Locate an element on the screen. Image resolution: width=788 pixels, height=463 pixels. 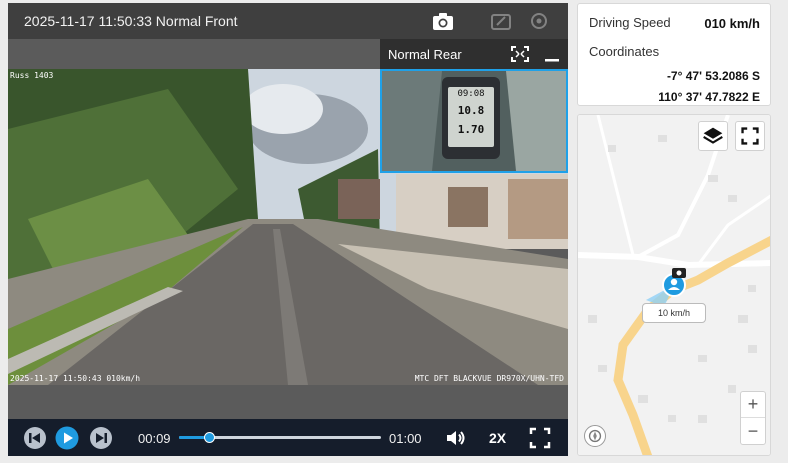
rear-video-frame: 09:08 10.8 1.70 is located at coordinates (474, 121).